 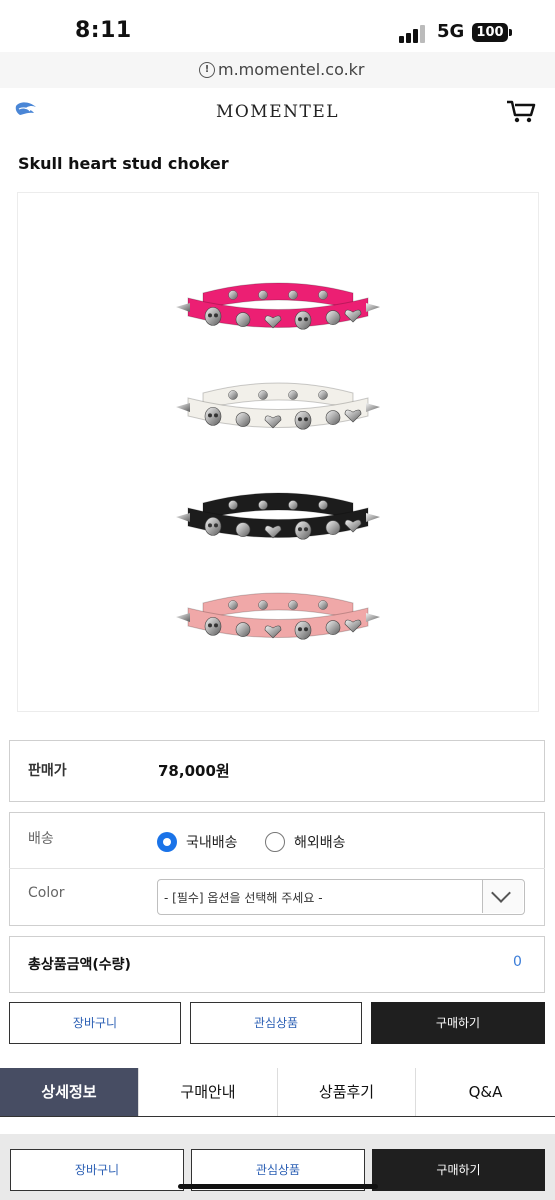 I want to click on total-label: 총상품금액(수량), so click(x=79, y=965).